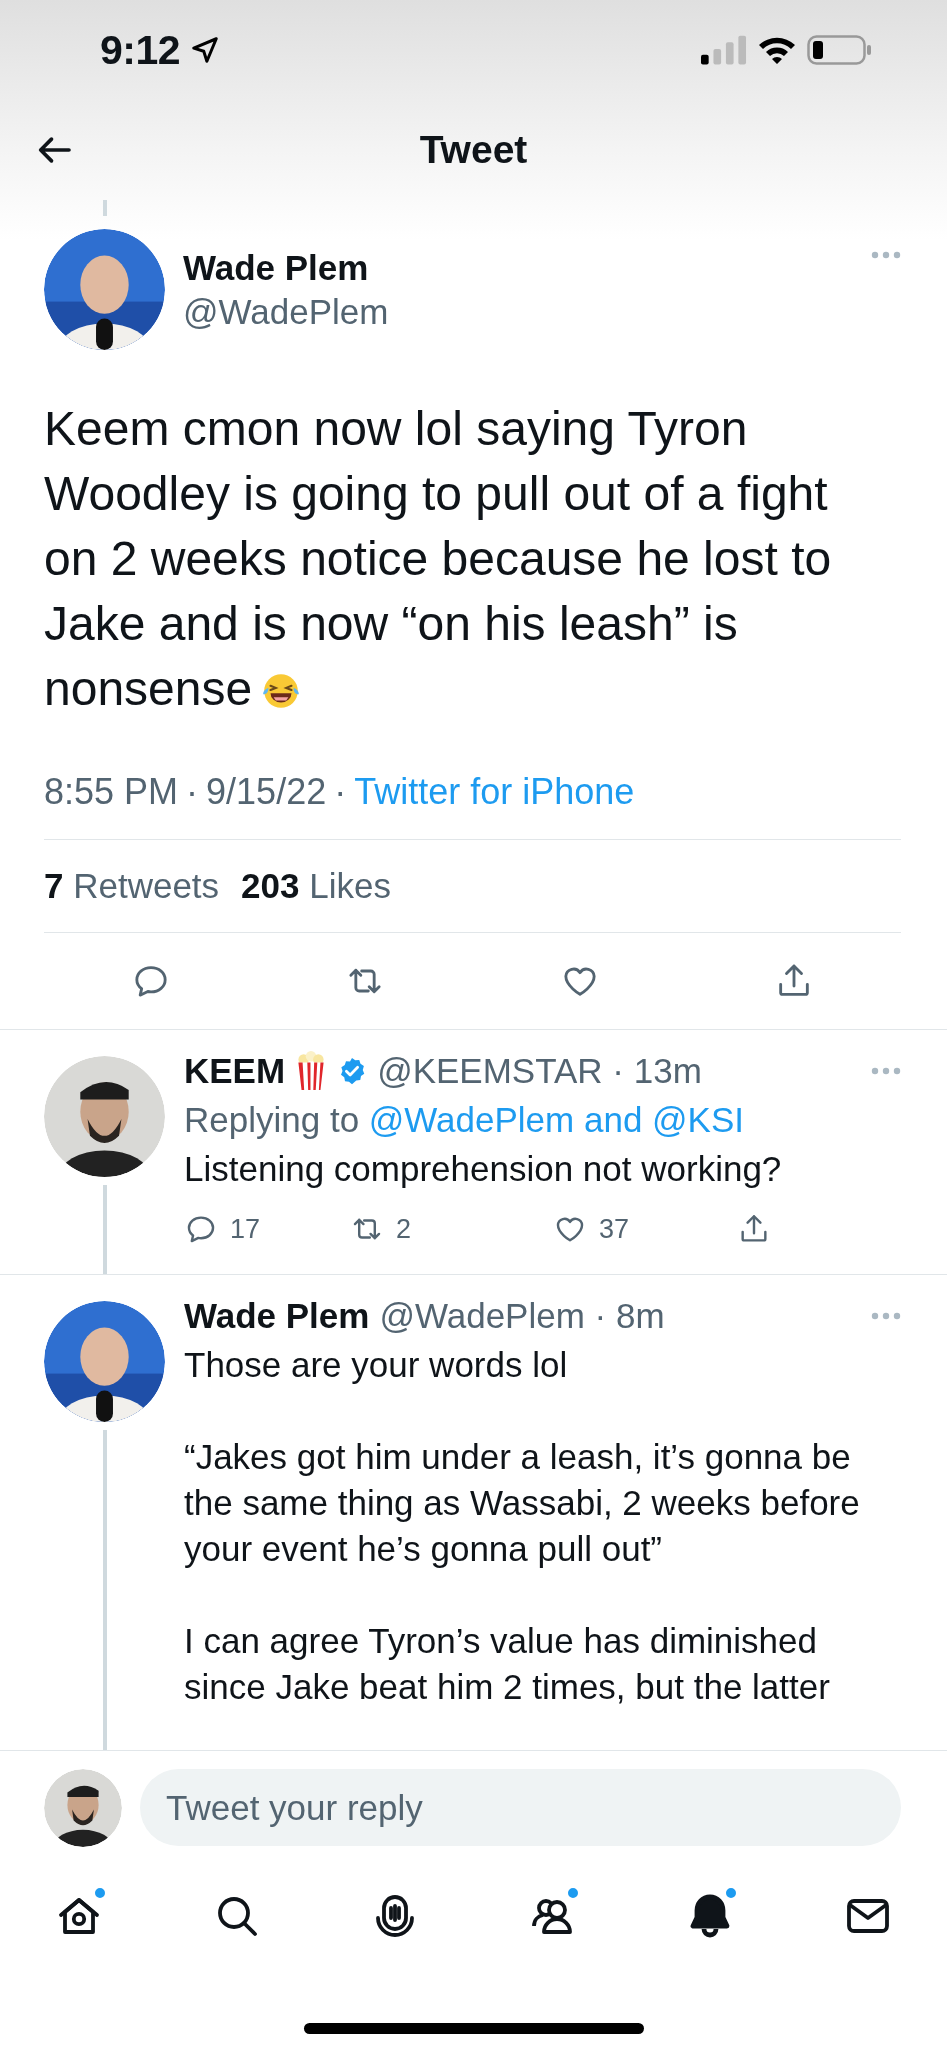 This screenshot has height=2048, width=947. I want to click on reply-input: Tweet your reply, so click(520, 1807).